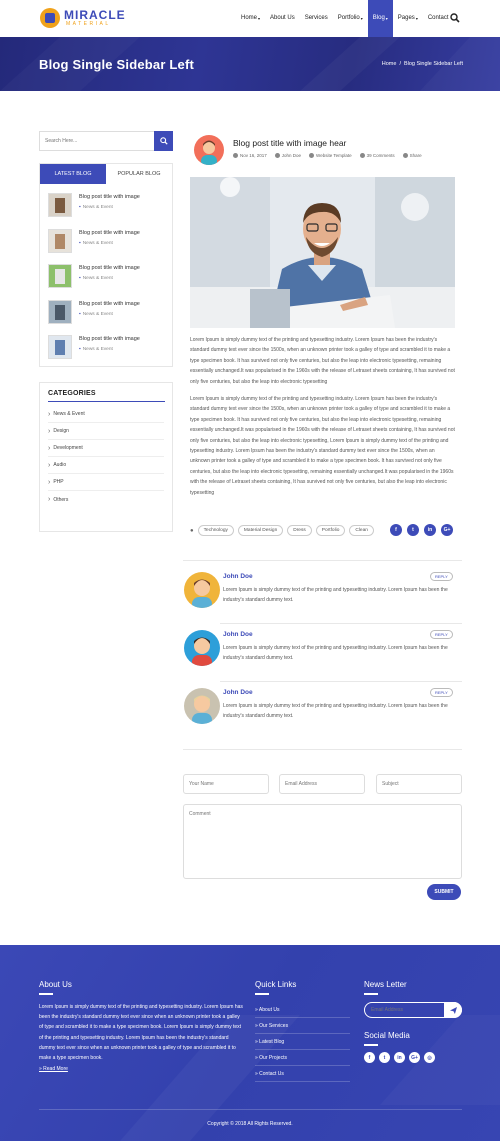 This screenshot has width=500, height=1141. What do you see at coordinates (316, 18) in the screenshot?
I see `nav-item-services: Services` at bounding box center [316, 18].